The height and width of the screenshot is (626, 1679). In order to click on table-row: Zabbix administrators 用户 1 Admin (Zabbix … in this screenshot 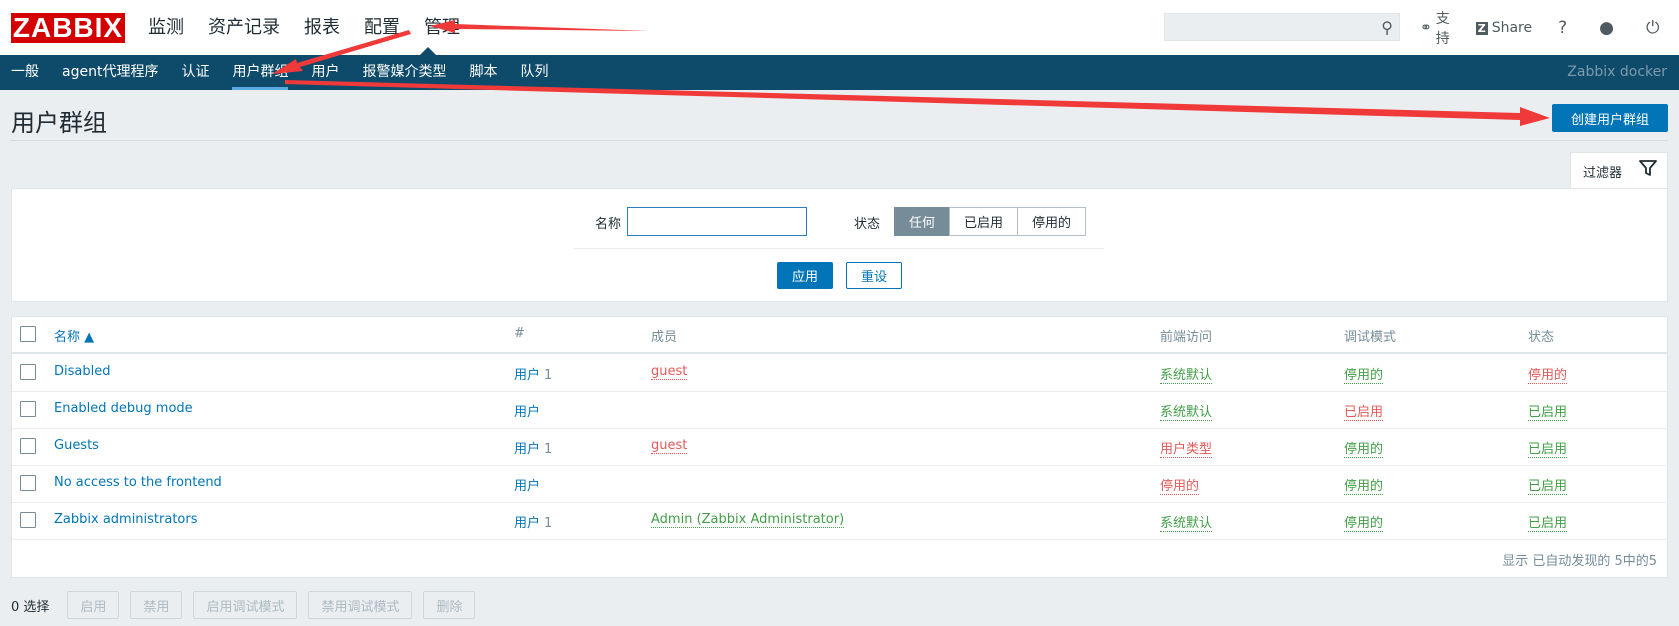, I will do `click(839, 521)`.